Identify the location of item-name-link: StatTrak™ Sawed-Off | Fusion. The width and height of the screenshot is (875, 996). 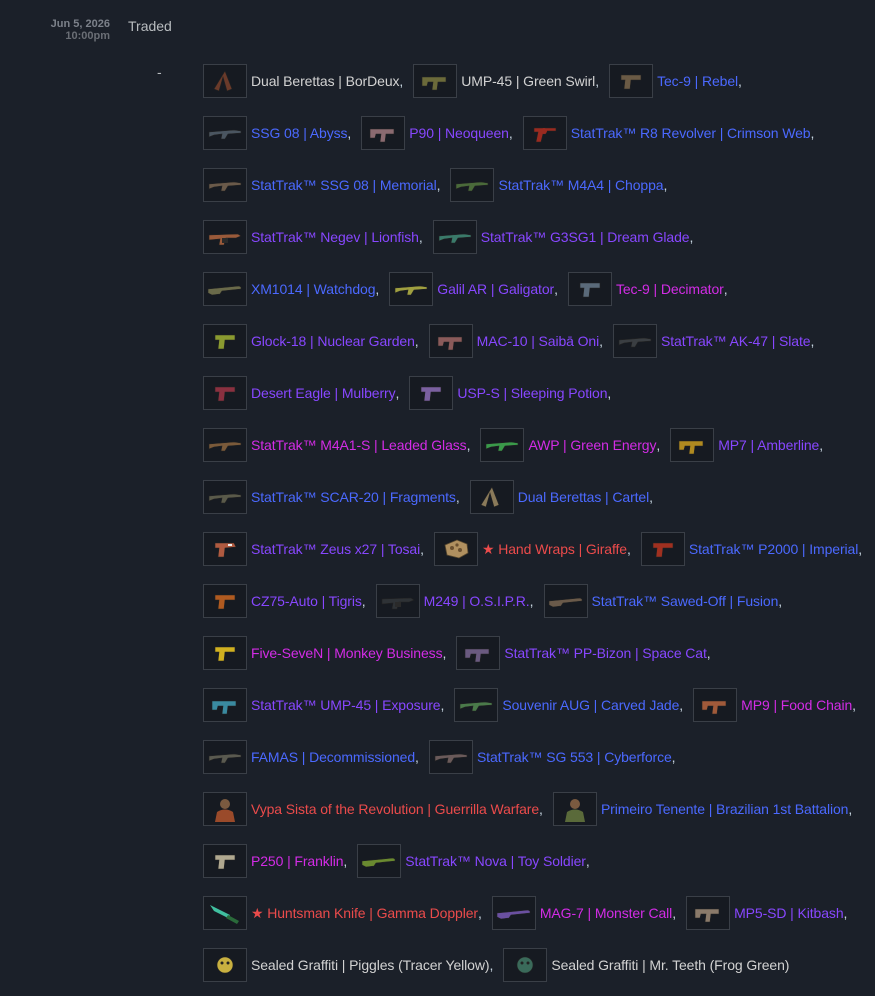
(685, 601).